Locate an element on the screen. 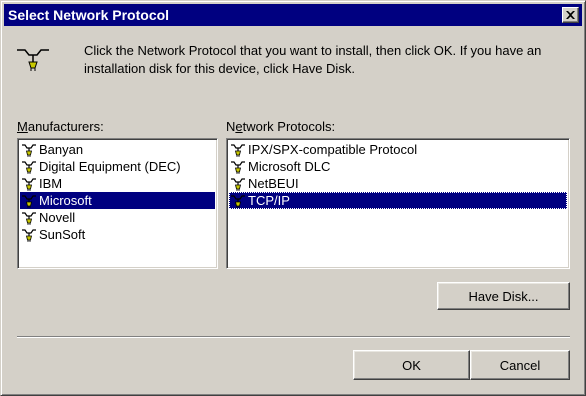 Image resolution: width=586 pixels, height=396 pixels. manufacturer-item-label: Banyan is located at coordinates (61, 149).